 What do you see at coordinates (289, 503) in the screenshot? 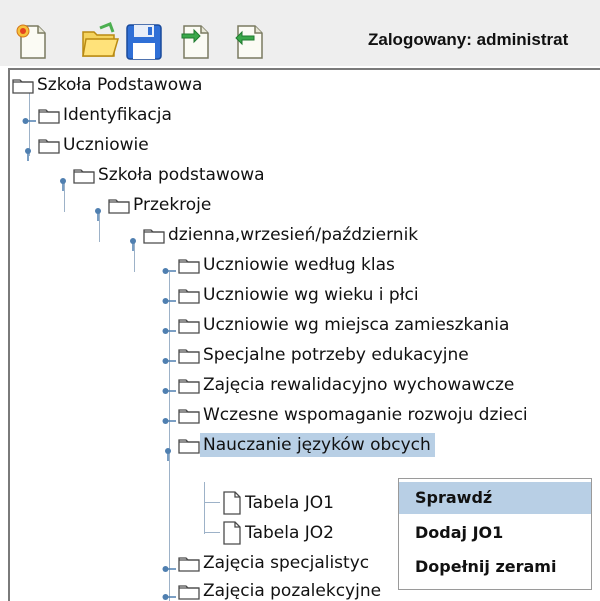
I see `tree-node-label: Tabela JO1` at bounding box center [289, 503].